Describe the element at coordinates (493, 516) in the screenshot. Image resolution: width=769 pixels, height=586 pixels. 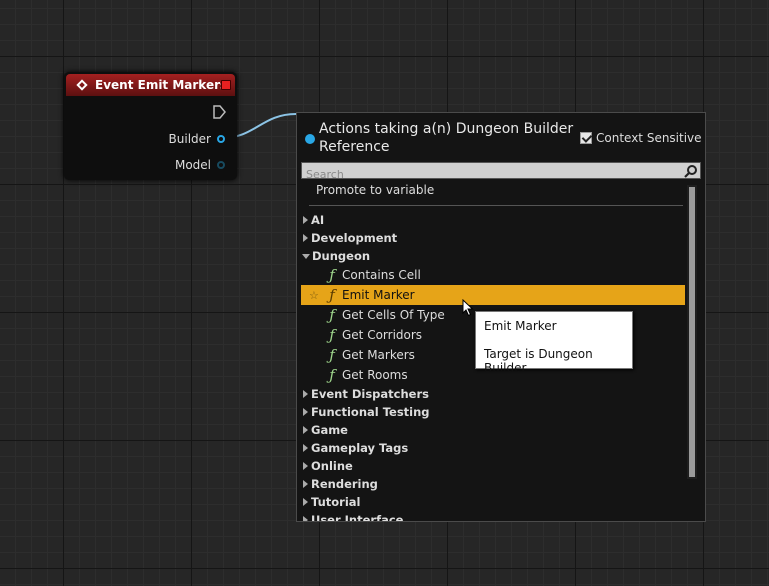
I see `category-user-interface: User Interface` at that location.